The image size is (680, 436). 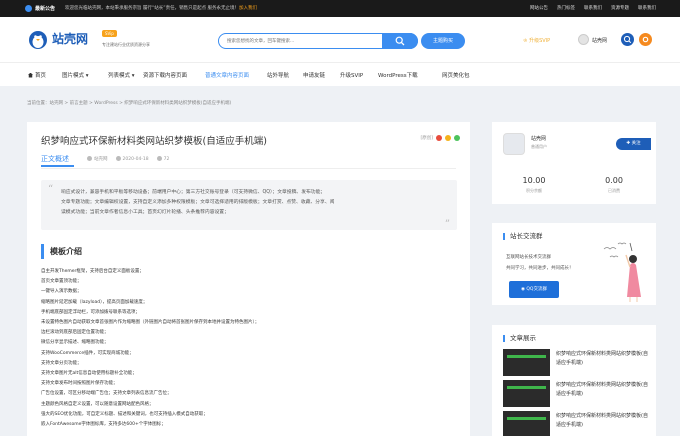 I want to click on group-line-1: 互联网站长技术交流群, so click(x=528, y=257).